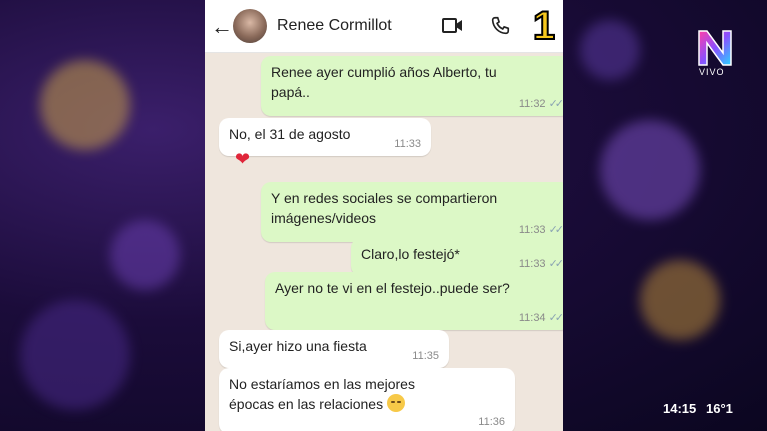 The height and width of the screenshot is (431, 767). What do you see at coordinates (715, 48) in the screenshot?
I see `channel-logo` at bounding box center [715, 48].